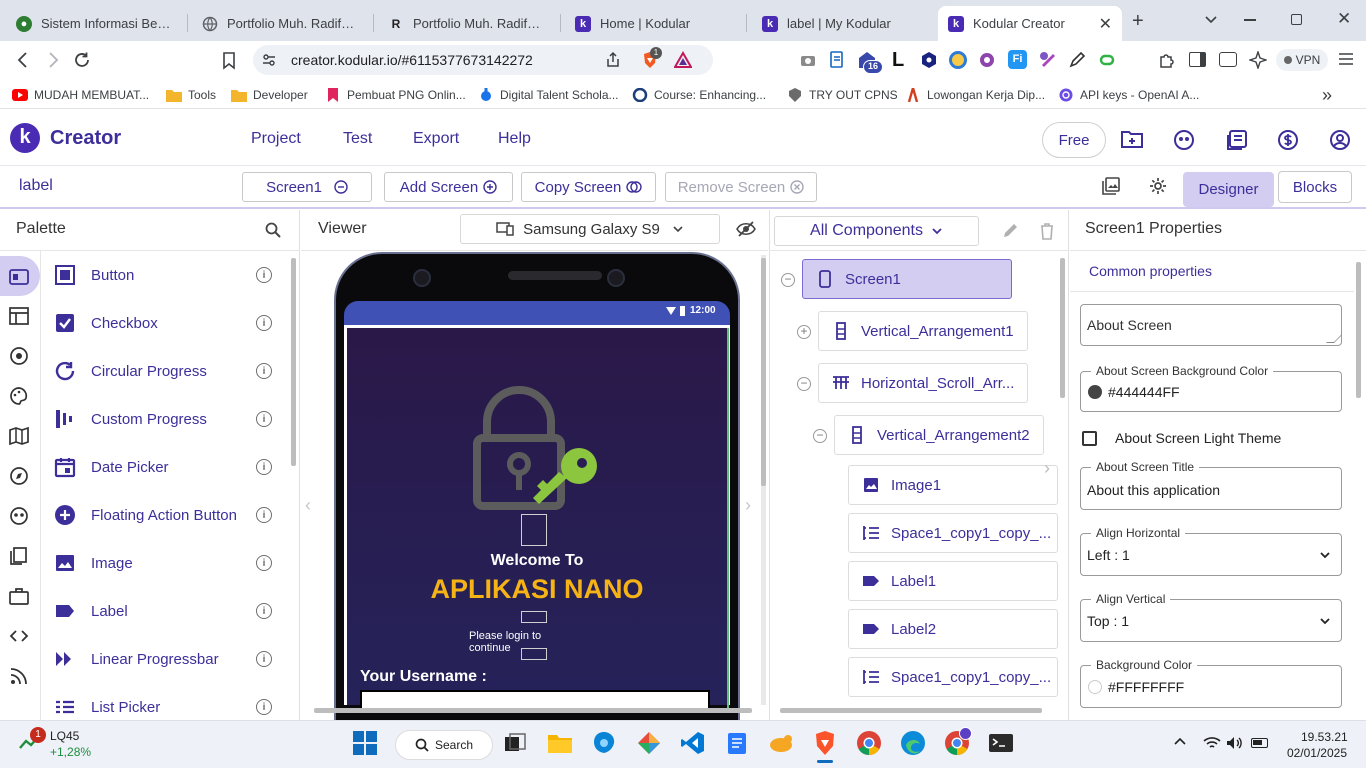  I want to click on volume-icon, so click(1235, 743).